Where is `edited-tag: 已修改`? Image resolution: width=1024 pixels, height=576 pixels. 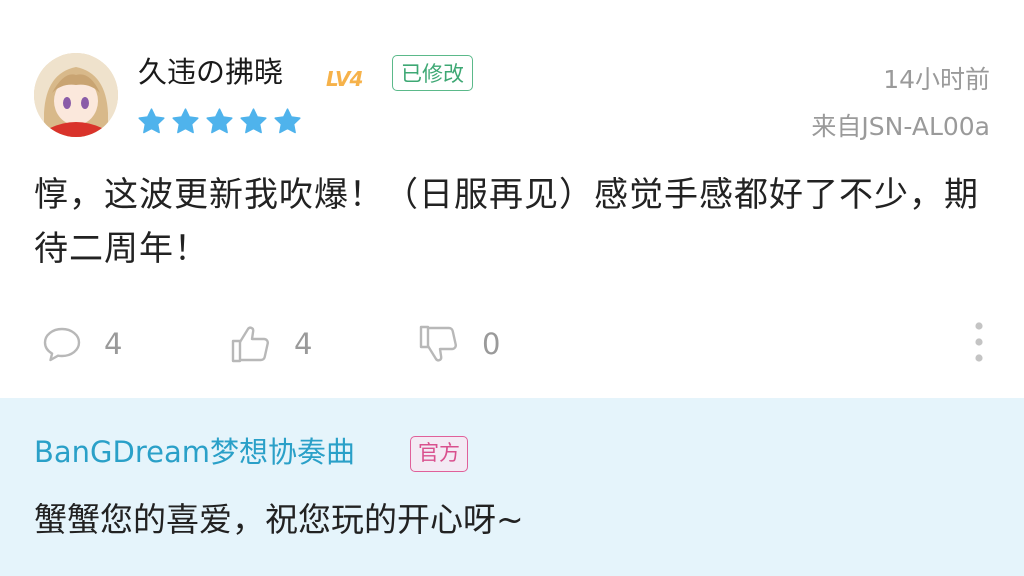 edited-tag: 已修改 is located at coordinates (432, 73).